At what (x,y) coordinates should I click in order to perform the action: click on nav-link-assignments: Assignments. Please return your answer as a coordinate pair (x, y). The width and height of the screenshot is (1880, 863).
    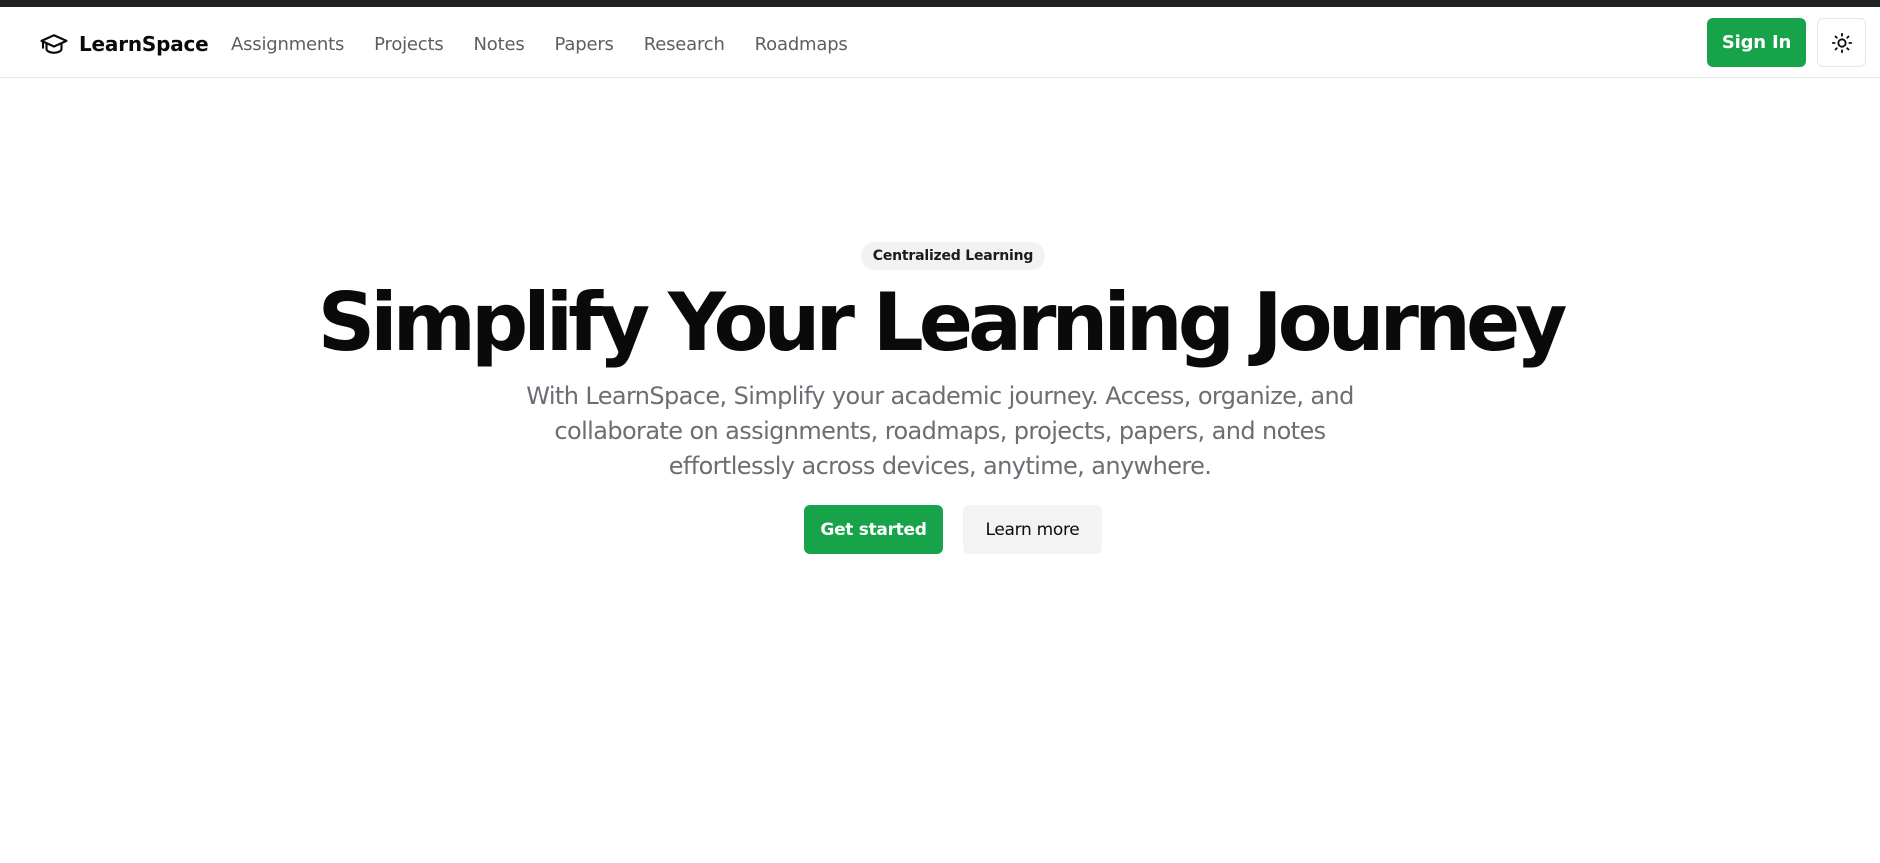
    Looking at the image, I should click on (287, 44).